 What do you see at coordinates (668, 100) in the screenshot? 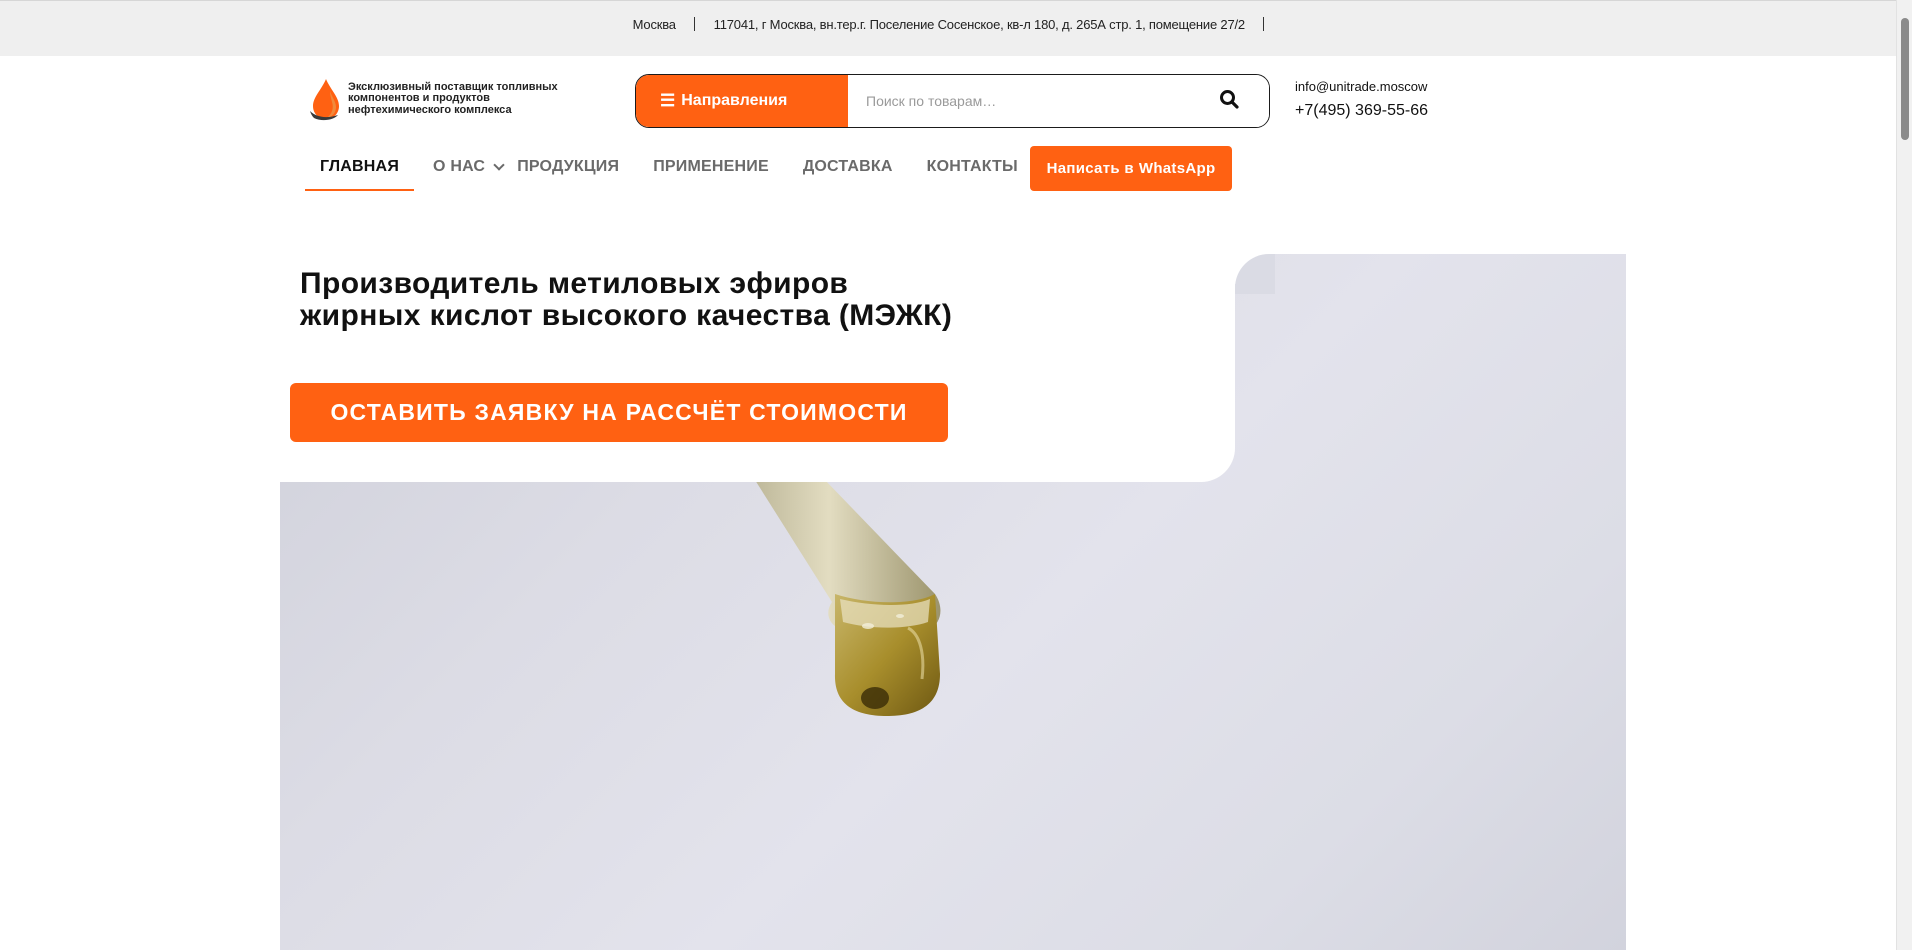
I see `menu-icon: ☰` at bounding box center [668, 100].